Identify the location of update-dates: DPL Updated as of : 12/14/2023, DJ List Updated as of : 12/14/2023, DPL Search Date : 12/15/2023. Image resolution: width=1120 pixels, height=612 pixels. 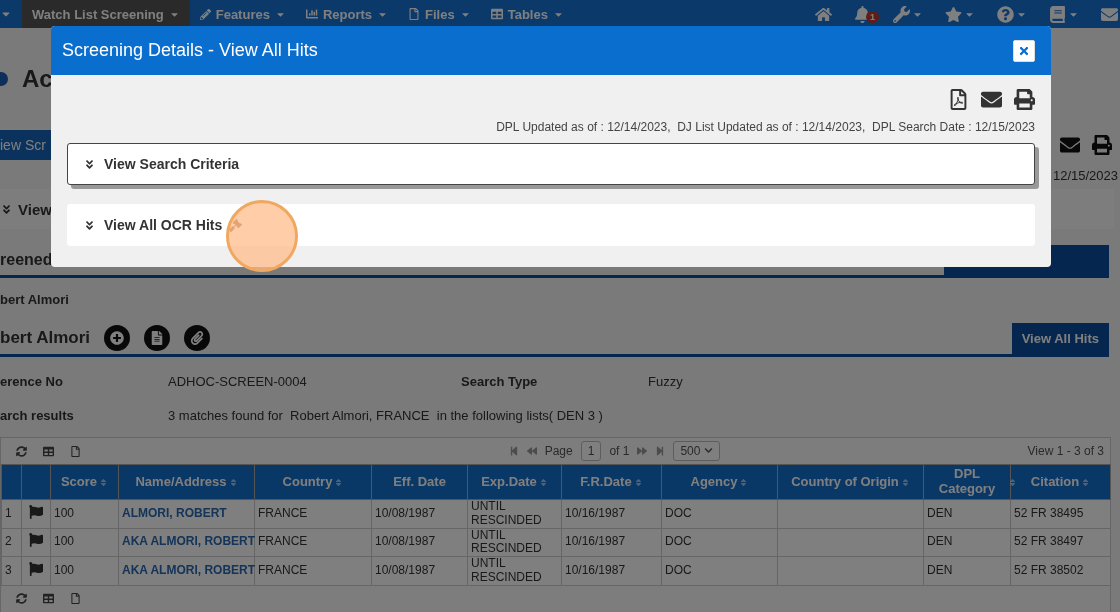
(765, 127).